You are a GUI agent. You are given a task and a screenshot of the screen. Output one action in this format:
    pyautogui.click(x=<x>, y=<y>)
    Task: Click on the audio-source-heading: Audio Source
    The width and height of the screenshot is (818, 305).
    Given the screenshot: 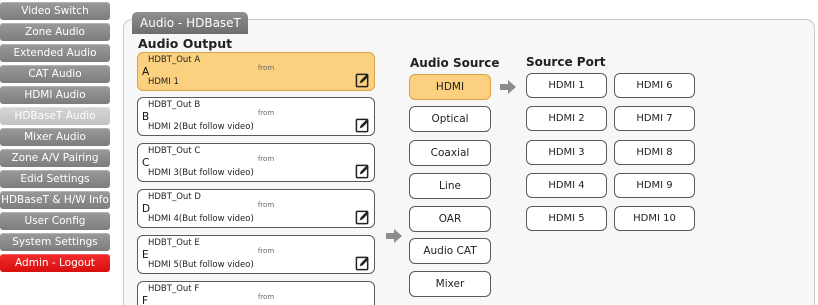 What is the action you would take?
    pyautogui.click(x=455, y=63)
    